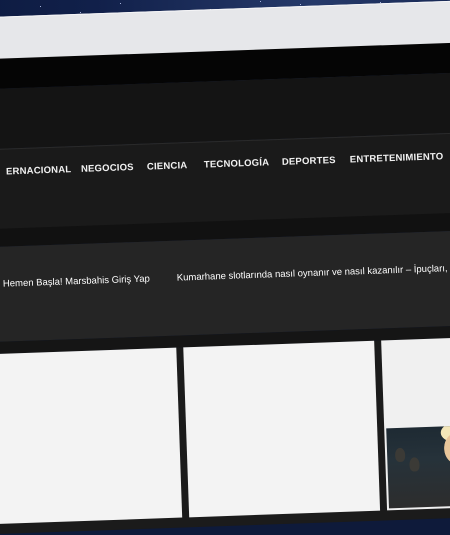 This screenshot has width=450, height=535. Describe the element at coordinates (167, 166) in the screenshot. I see `nav-item-ciencia: CIENCIA` at that location.